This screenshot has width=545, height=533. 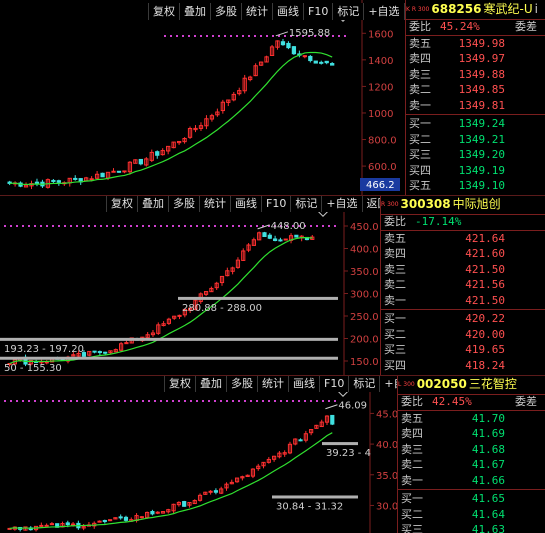 What do you see at coordinates (481, 43) in the screenshot?
I see `ask-price: 1349.98` at bounding box center [481, 43].